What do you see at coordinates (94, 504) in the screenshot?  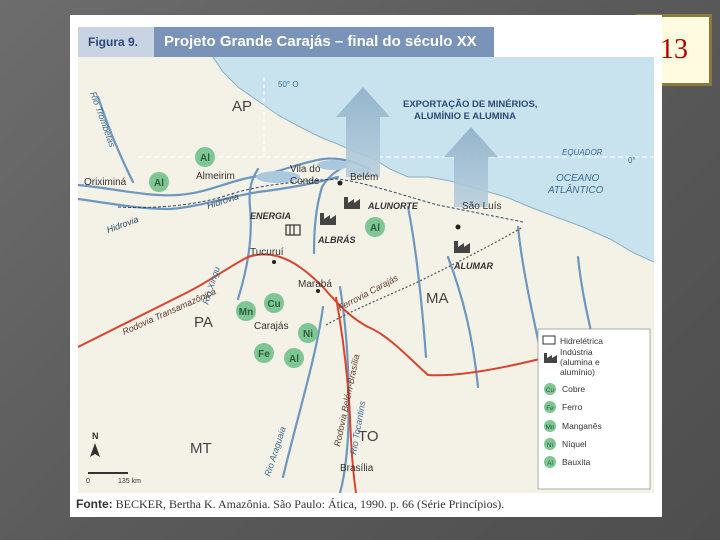 I see `source-prefix: Fonte:` at bounding box center [94, 504].